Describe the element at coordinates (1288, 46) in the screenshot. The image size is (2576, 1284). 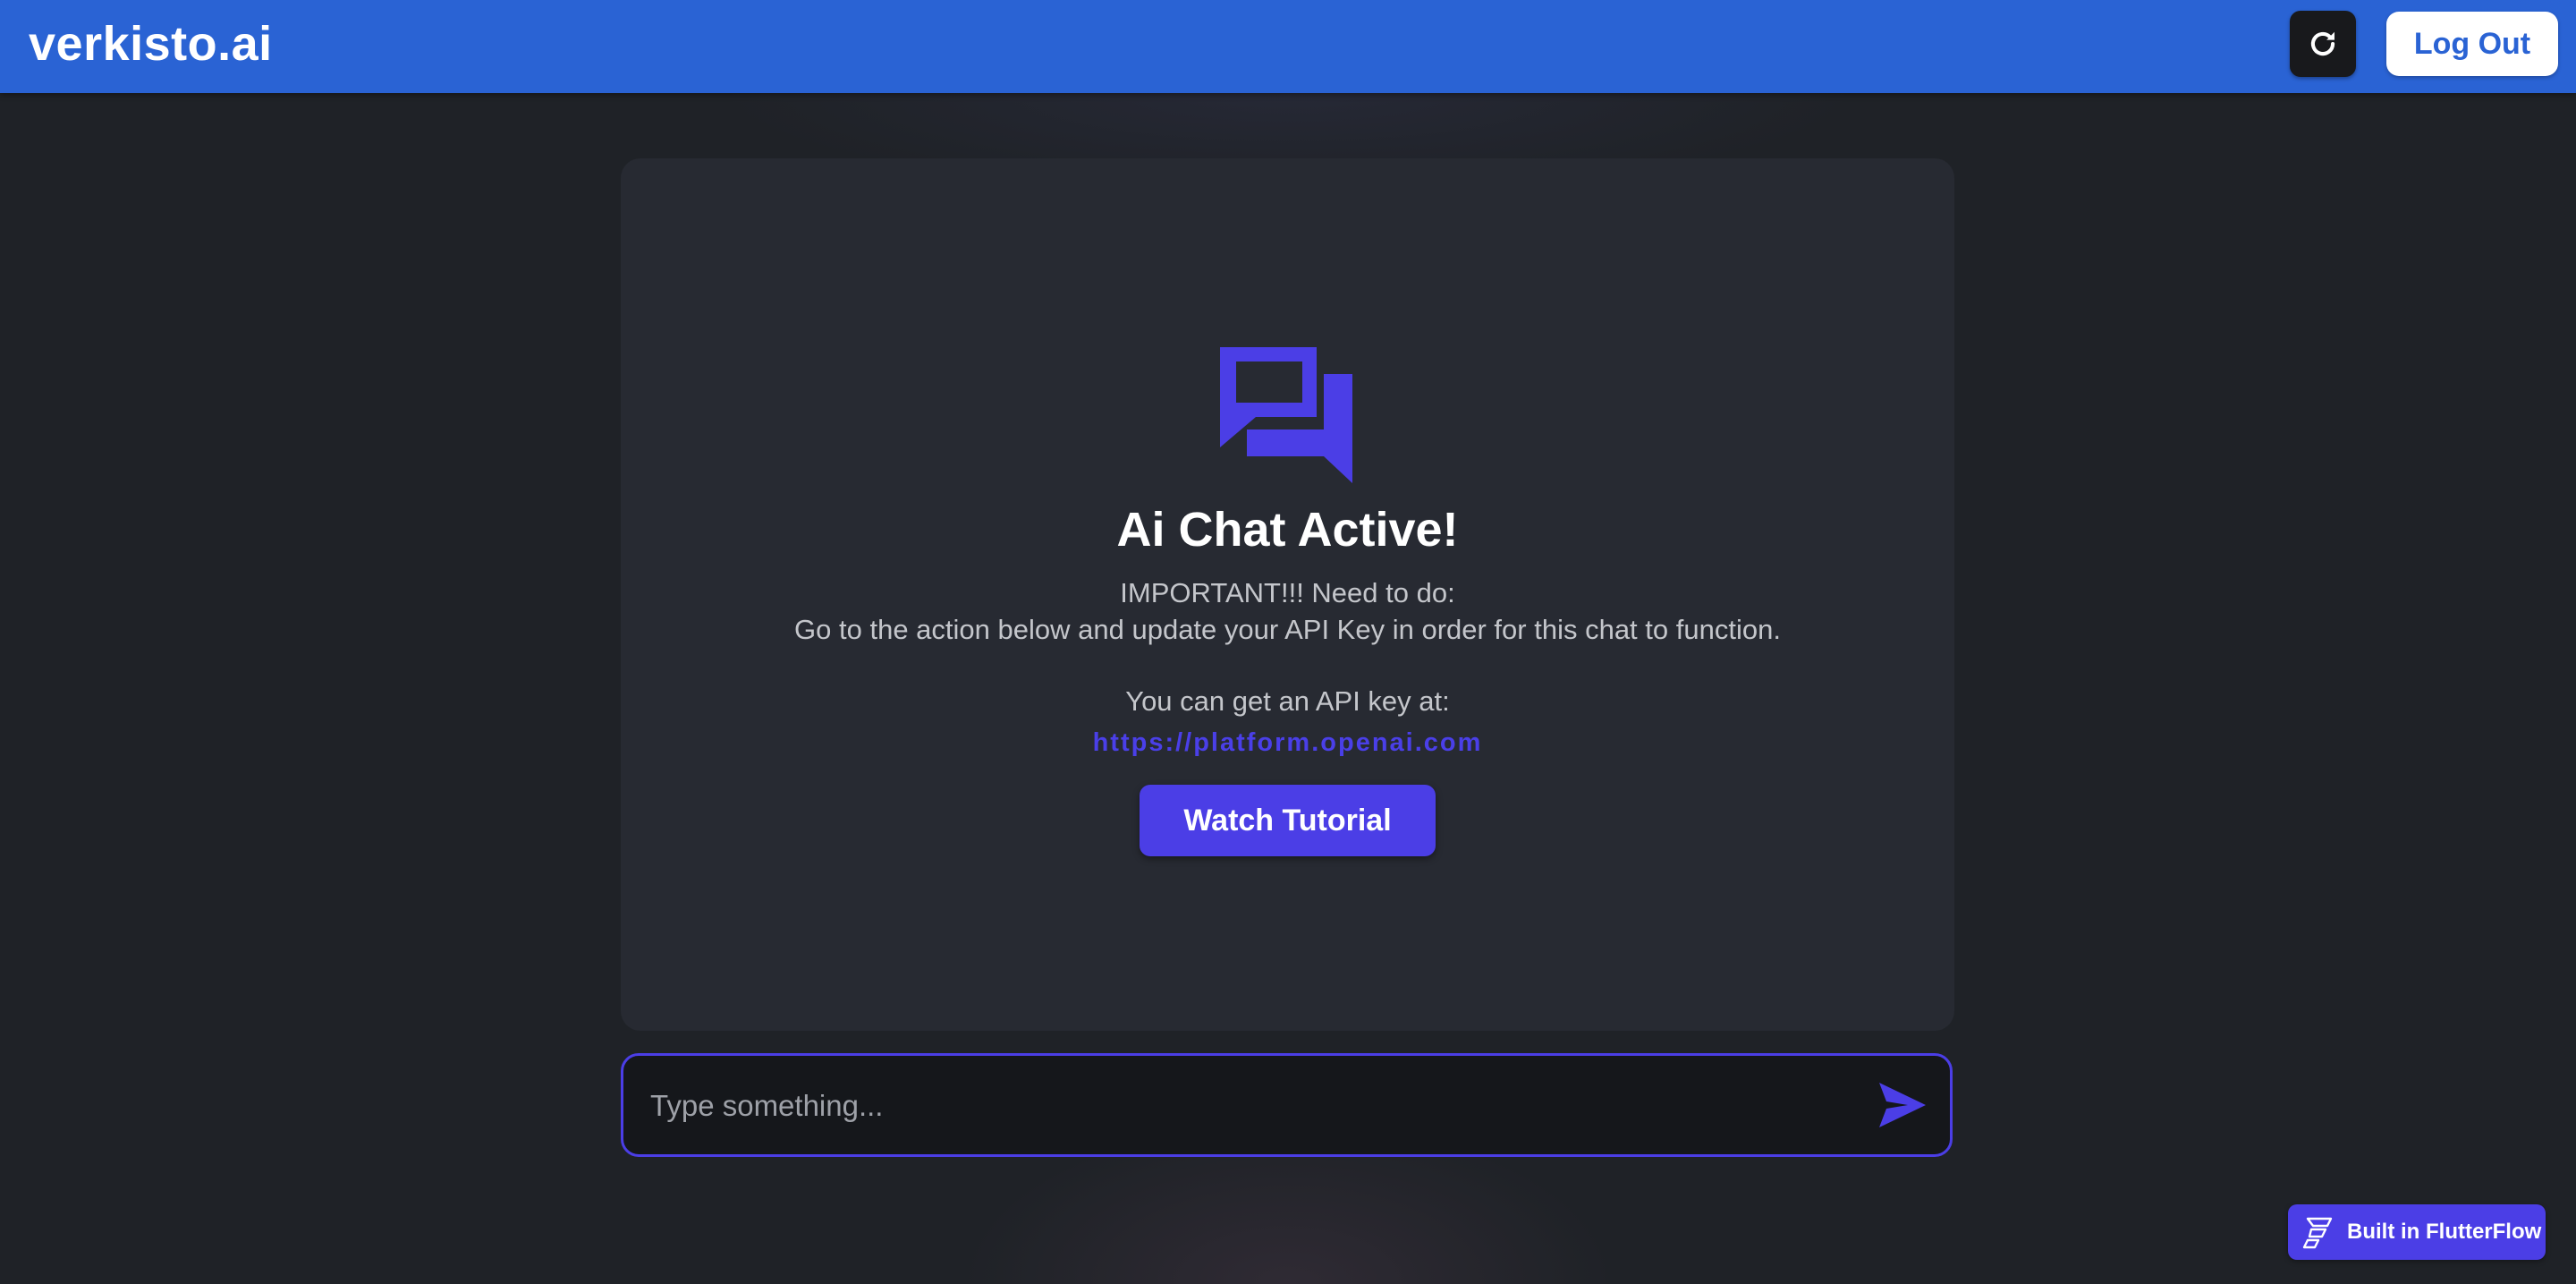
I see `top-bar: verkisto.ai Log Out` at that location.